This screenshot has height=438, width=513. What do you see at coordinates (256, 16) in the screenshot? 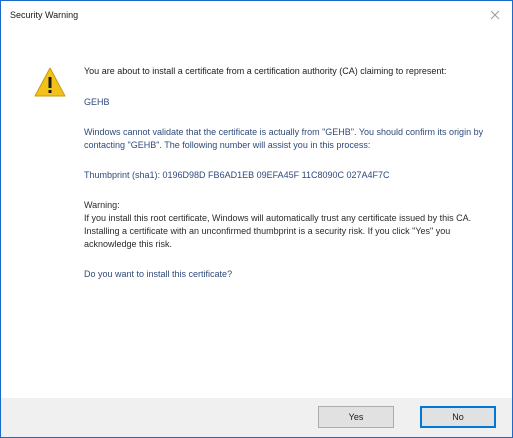
I see `title-bar: Security Warning` at bounding box center [256, 16].